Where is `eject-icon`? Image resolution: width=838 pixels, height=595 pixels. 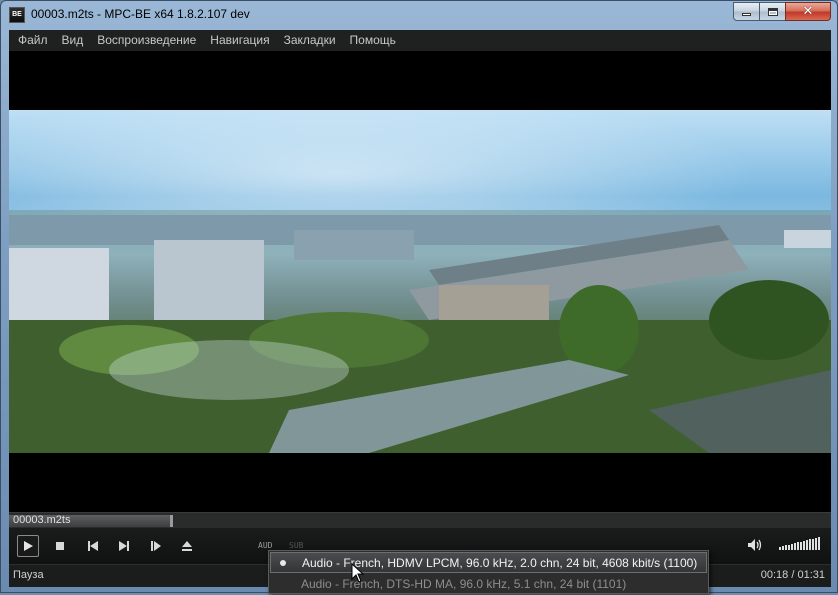
eject-icon is located at coordinates (187, 546).